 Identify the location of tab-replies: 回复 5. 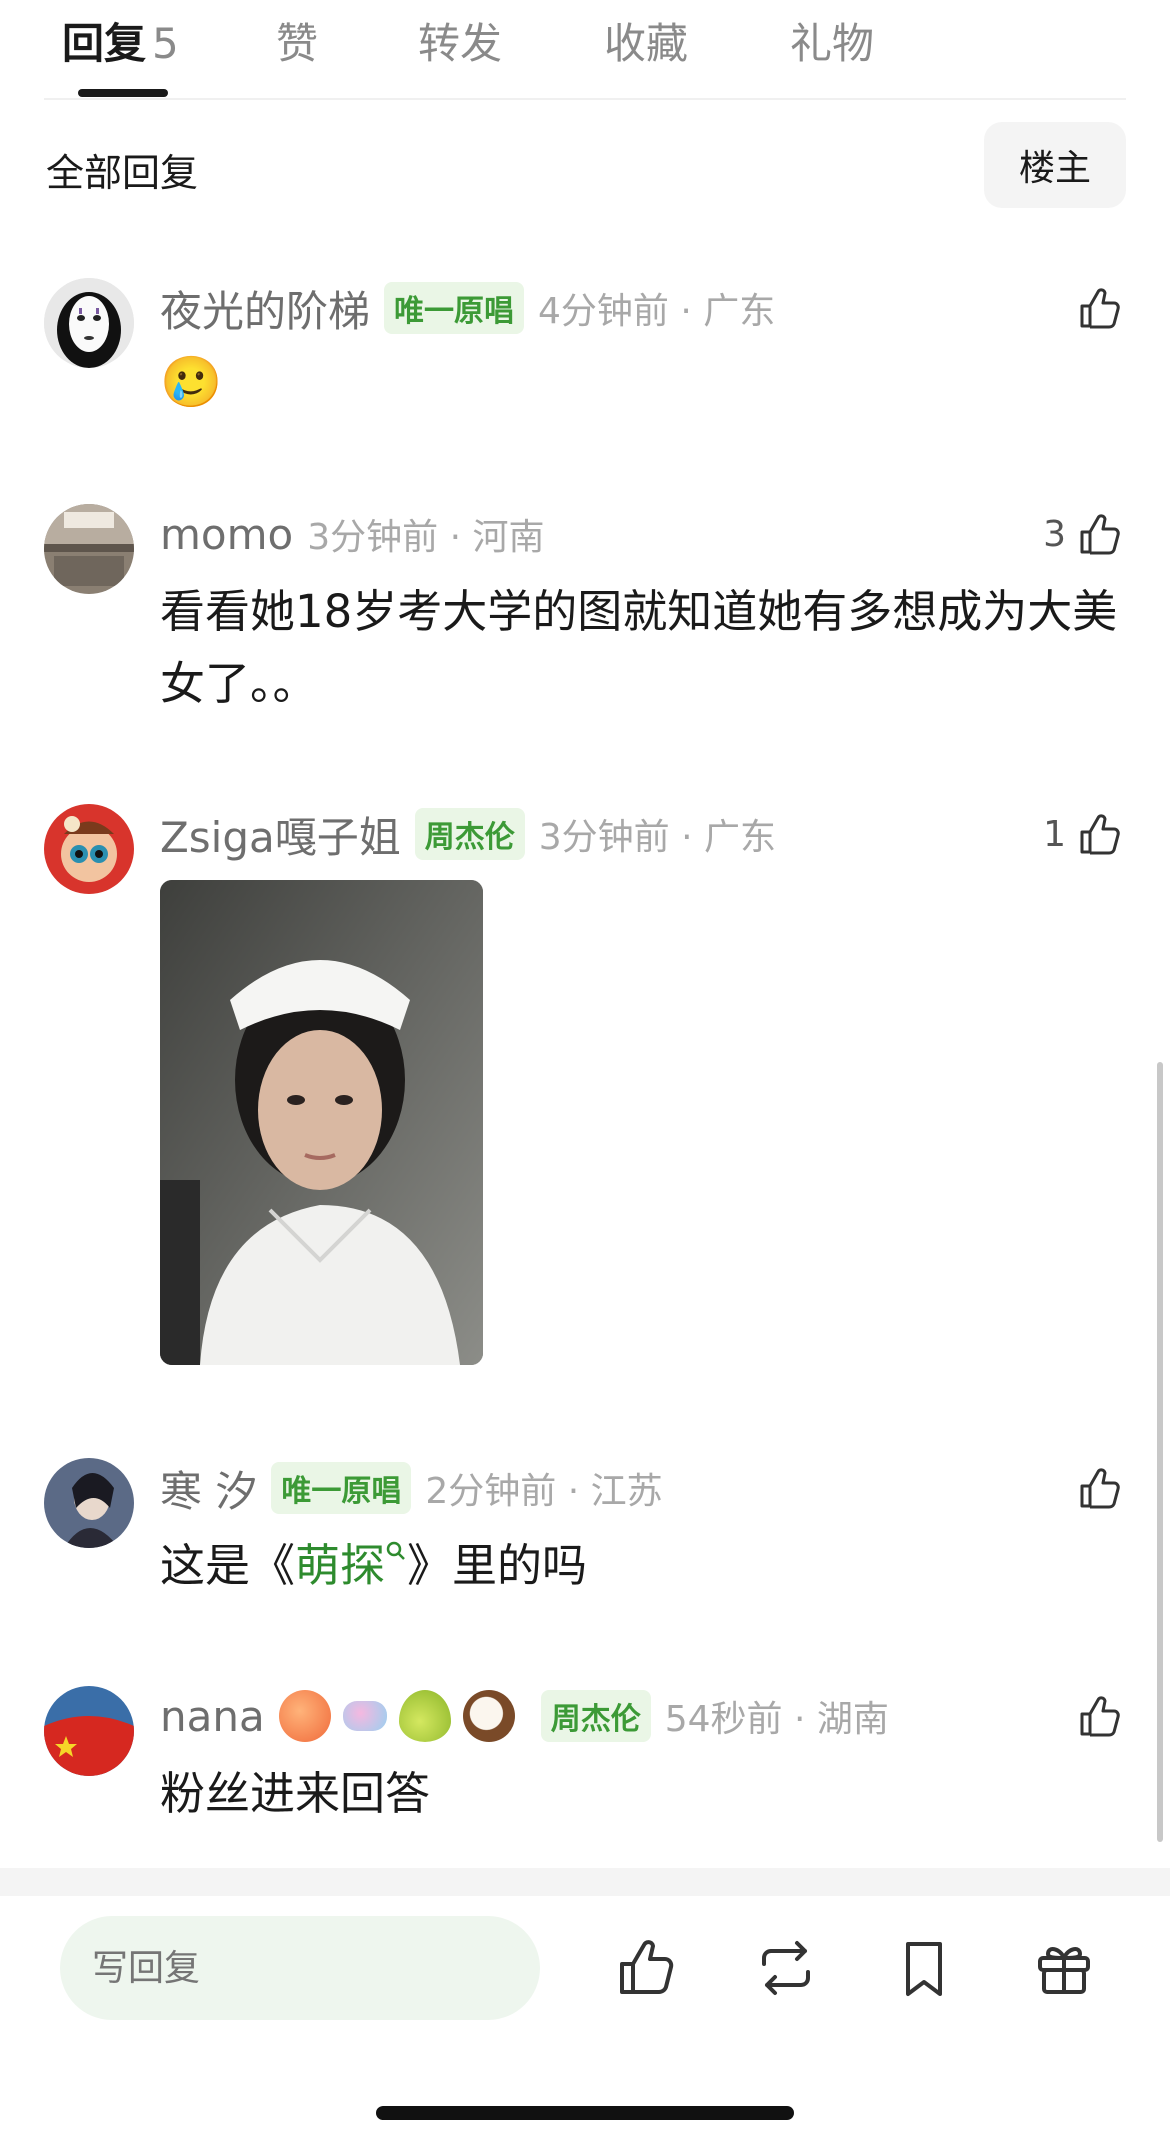
(120, 40).